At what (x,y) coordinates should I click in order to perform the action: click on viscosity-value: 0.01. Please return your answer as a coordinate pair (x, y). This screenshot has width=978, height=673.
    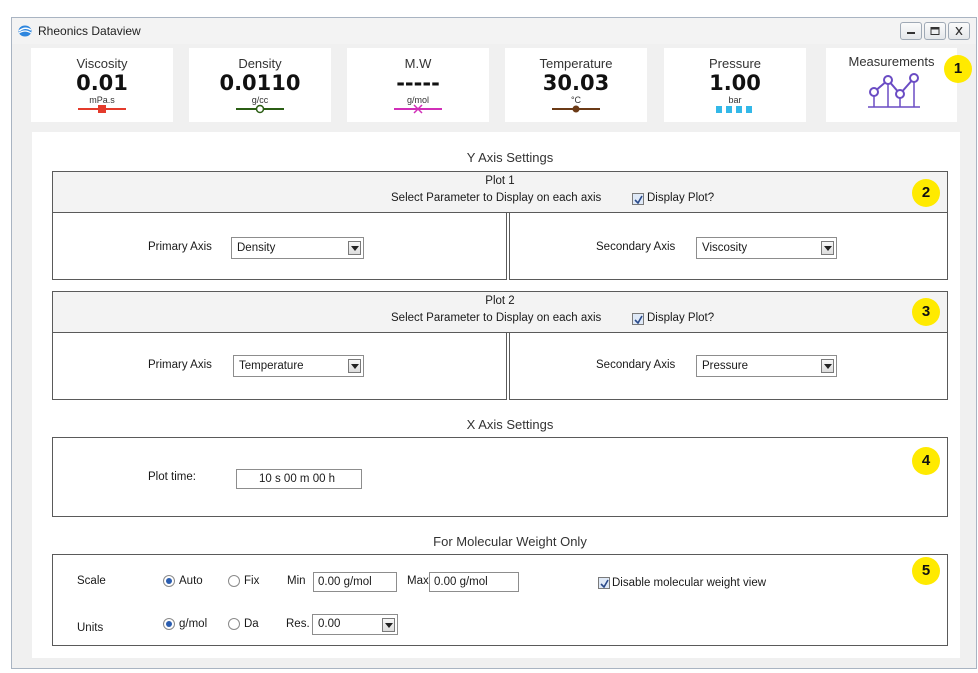
    Looking at the image, I should click on (102, 83).